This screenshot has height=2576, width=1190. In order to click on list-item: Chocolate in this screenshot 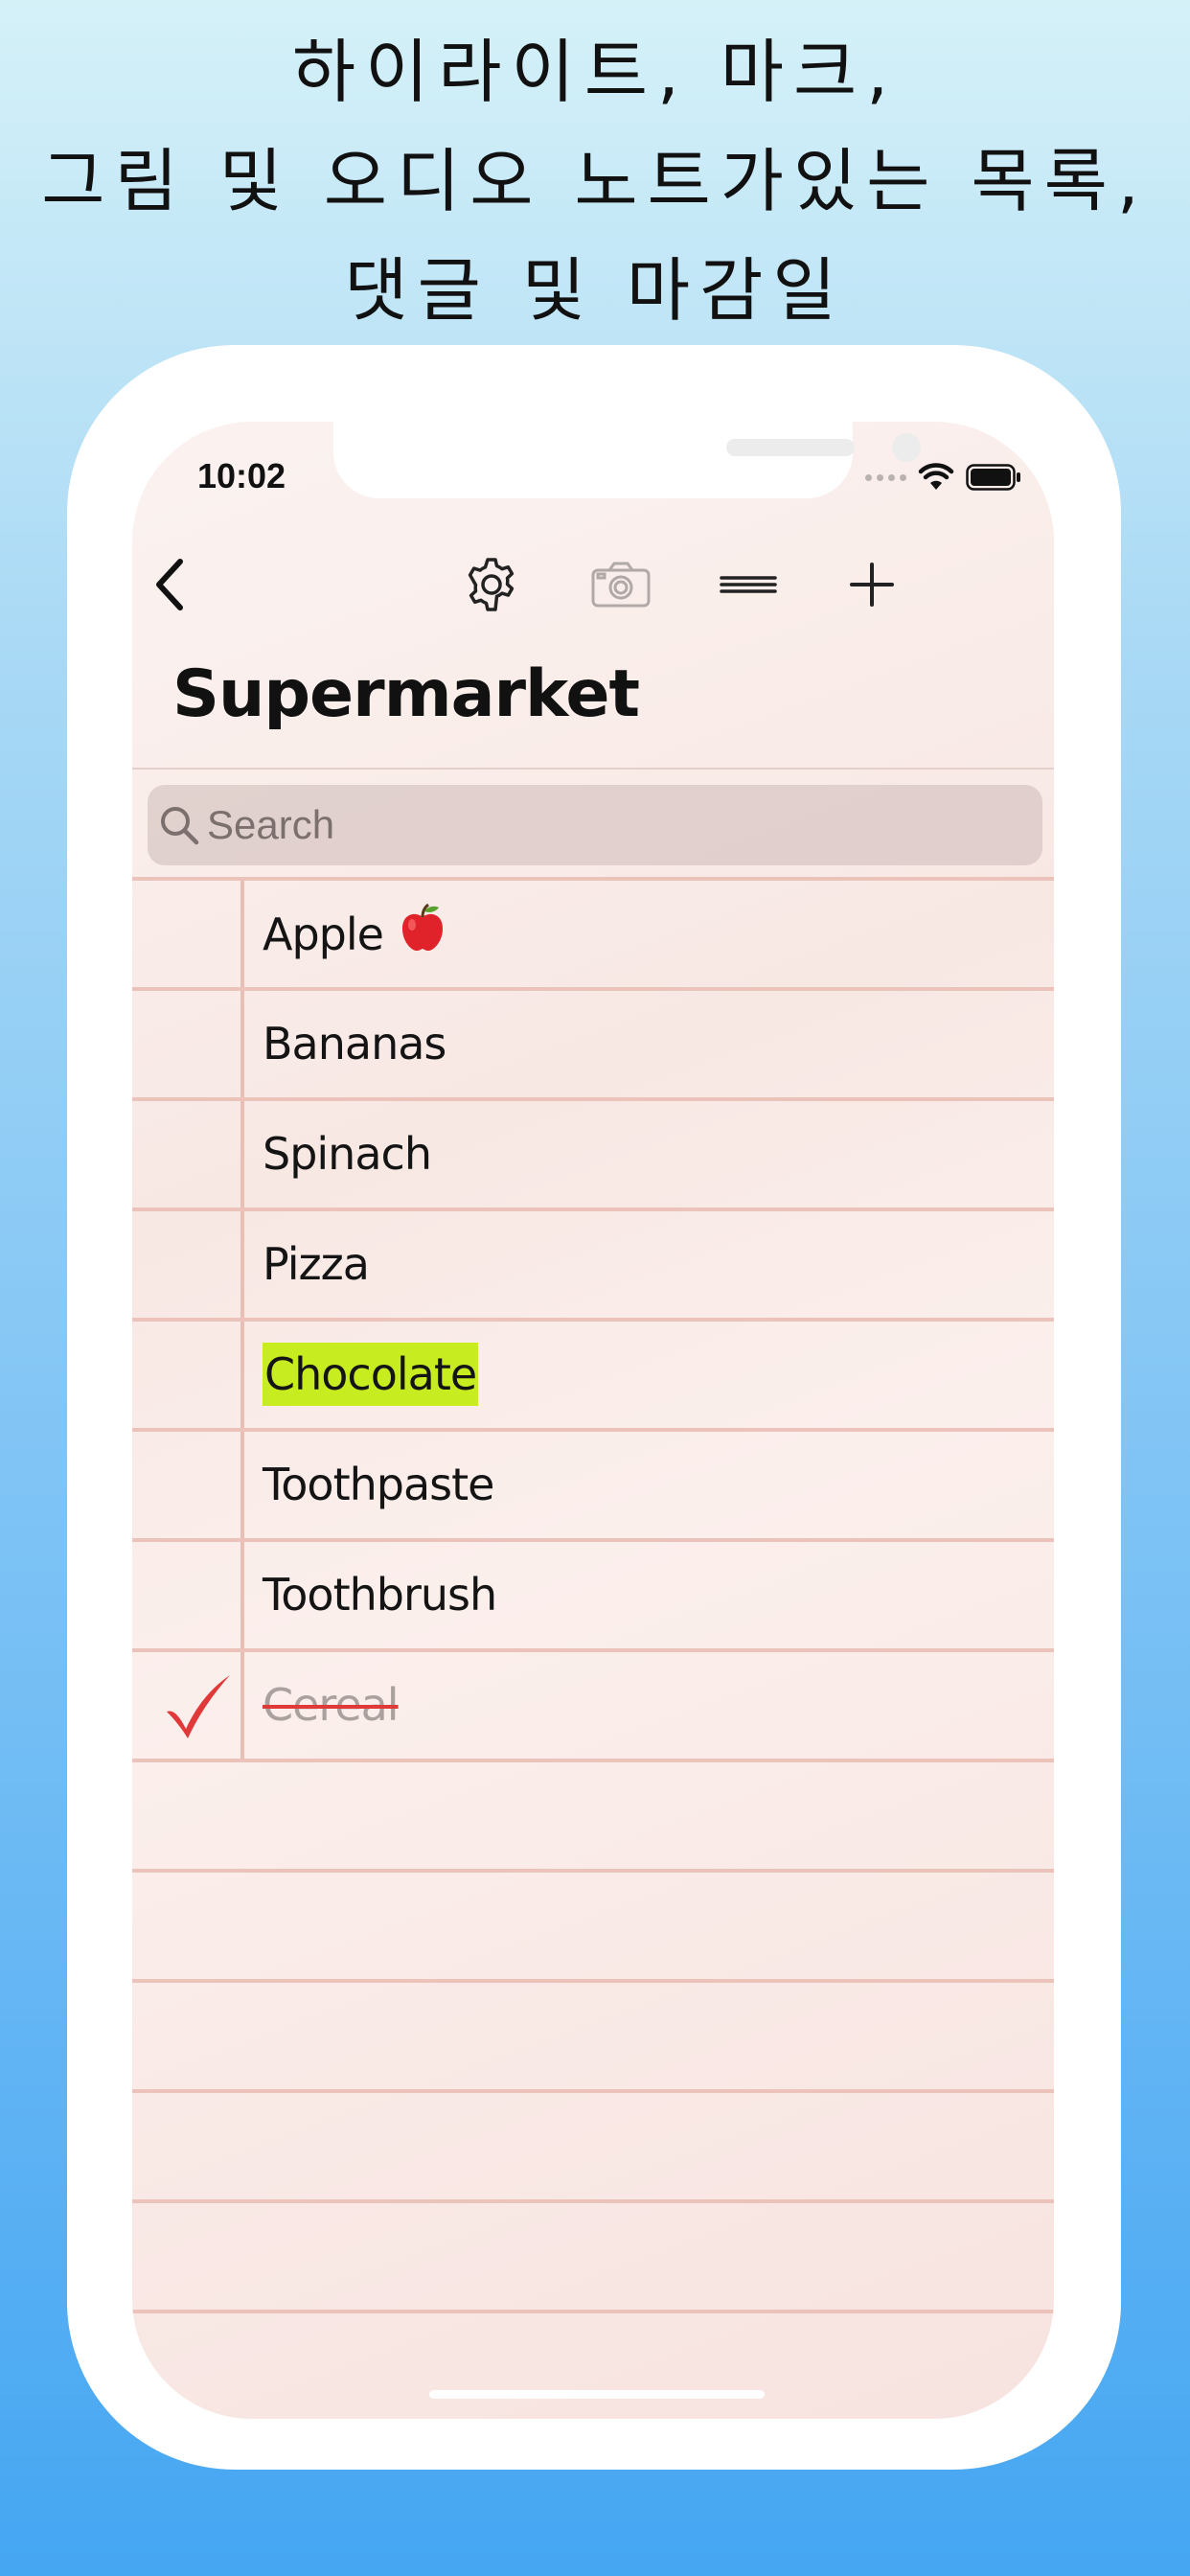, I will do `click(593, 1375)`.